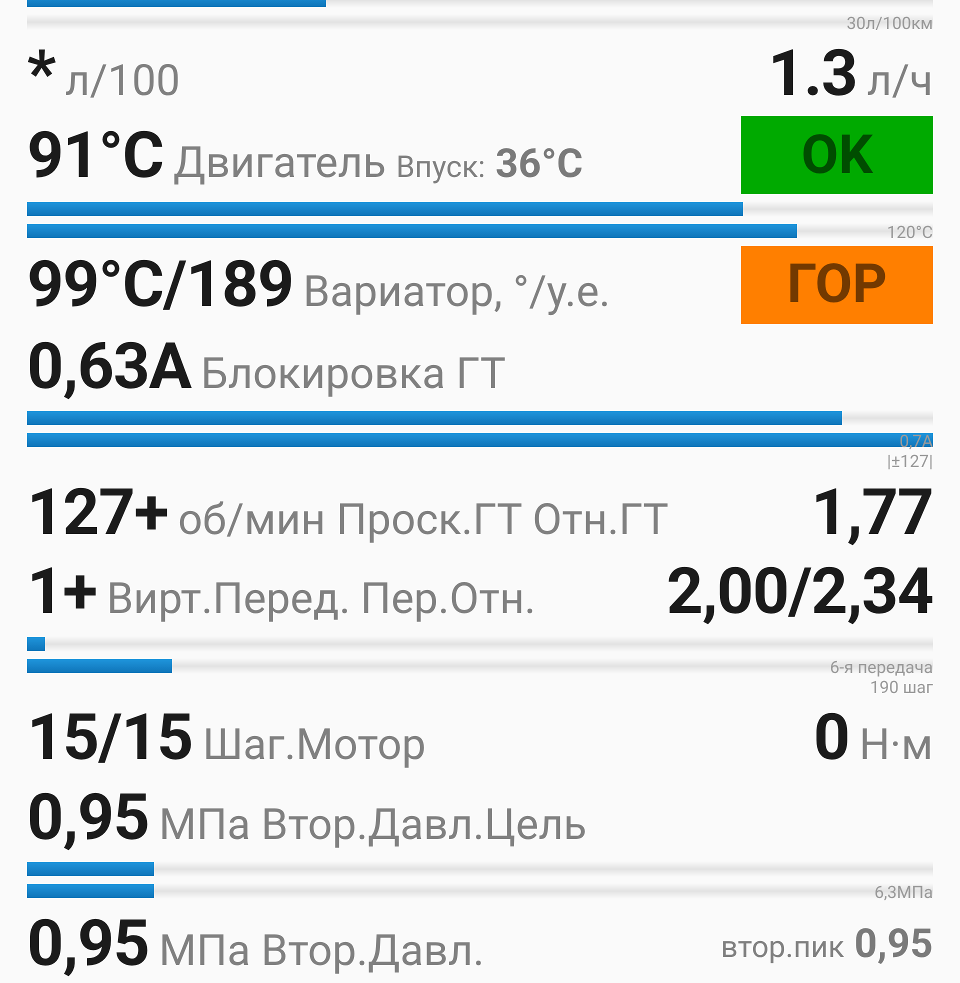 The height and width of the screenshot is (983, 960). I want to click on status-badge: OK, so click(837, 155).